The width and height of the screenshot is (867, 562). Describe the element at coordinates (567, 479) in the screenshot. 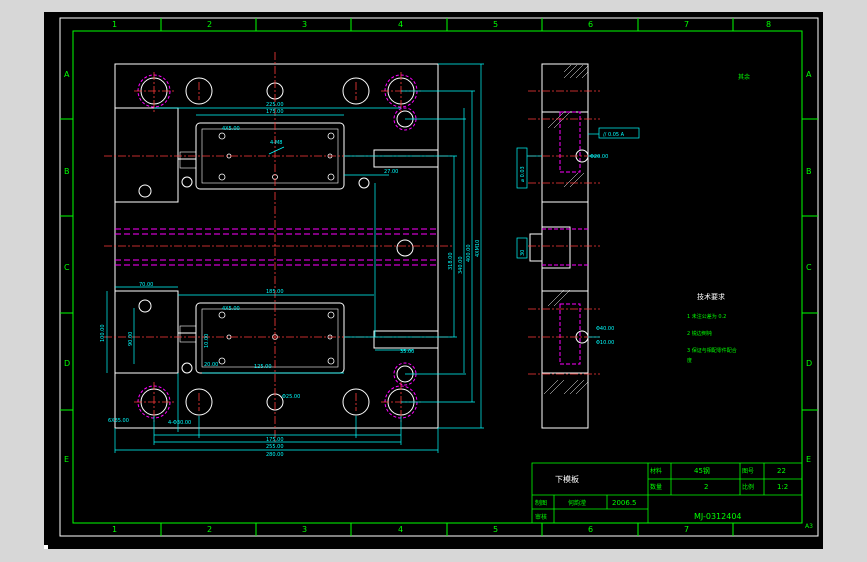

I see `part-name: 下模板` at that location.